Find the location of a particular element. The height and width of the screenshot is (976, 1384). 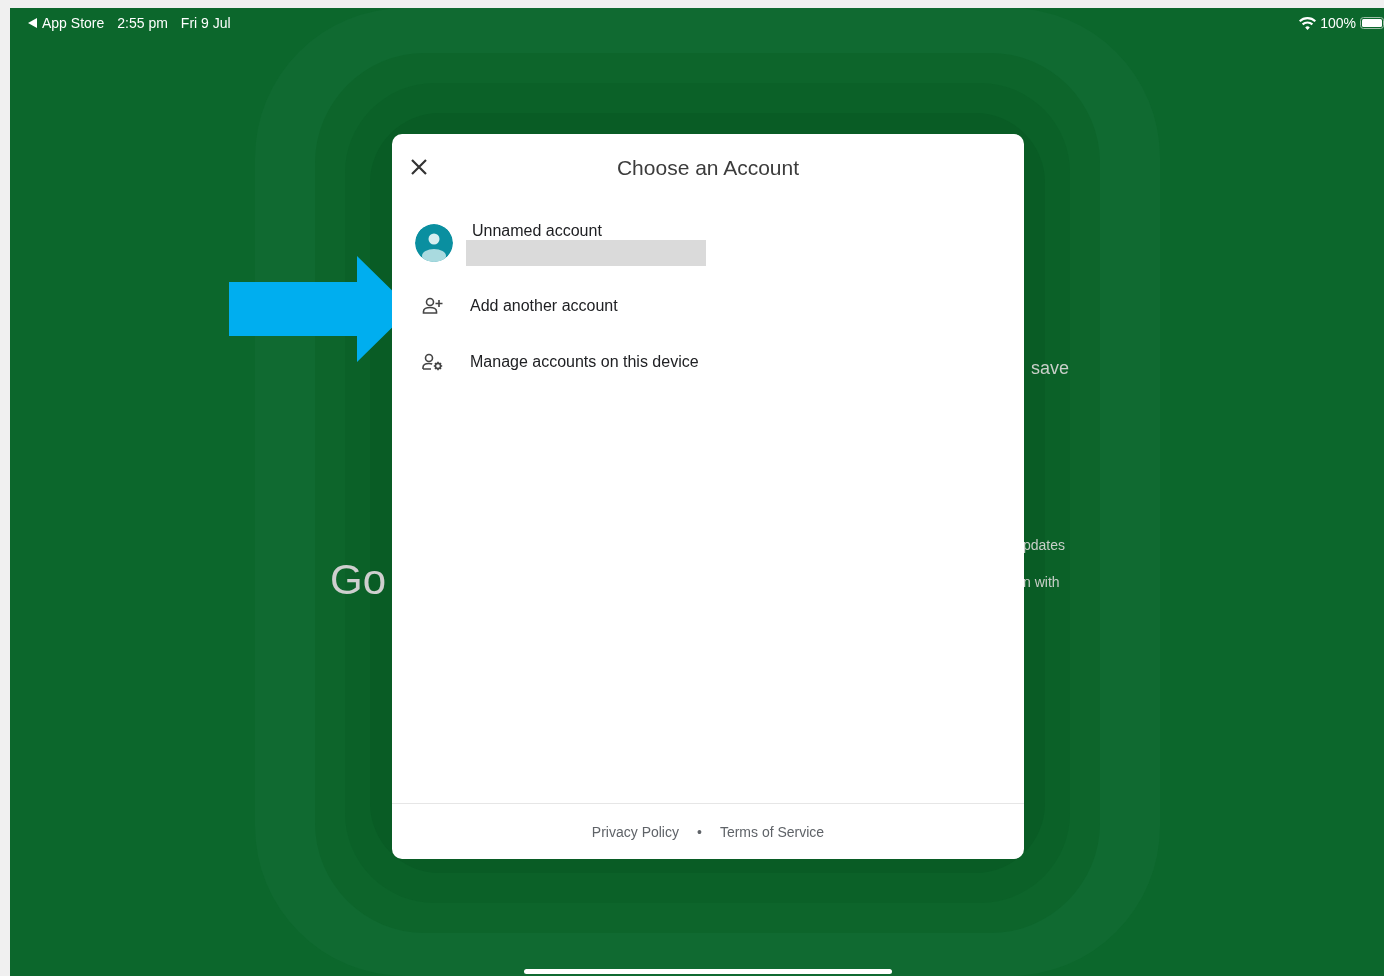

background-text: save is located at coordinates (1050, 368).